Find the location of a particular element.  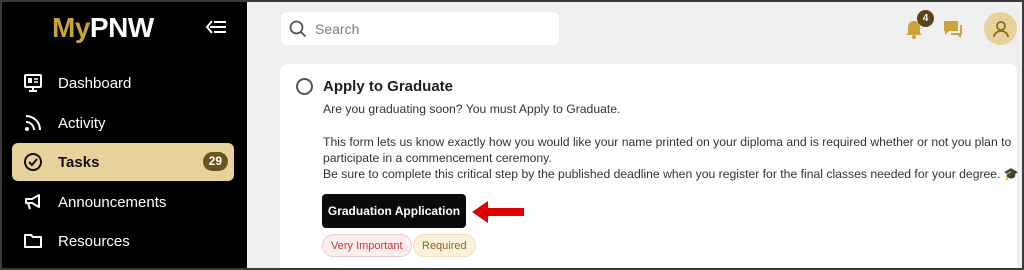

sidebar-item-label: Resources is located at coordinates (94, 241).